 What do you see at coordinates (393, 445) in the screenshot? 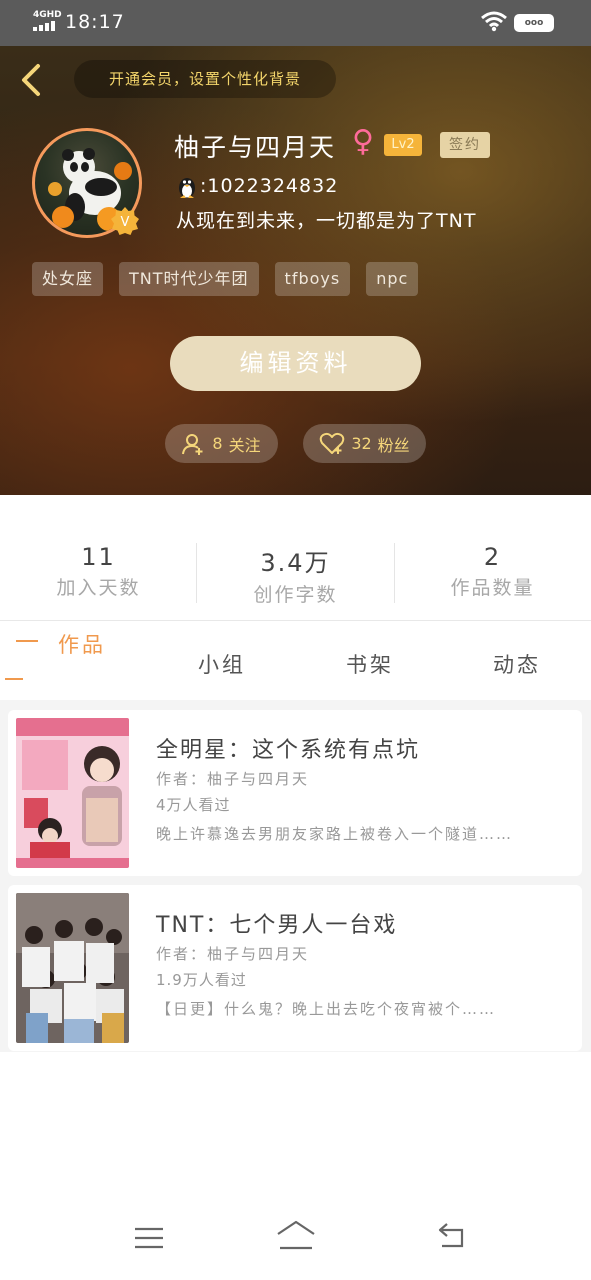
I see `fans-label: 粉丝` at bounding box center [393, 445].